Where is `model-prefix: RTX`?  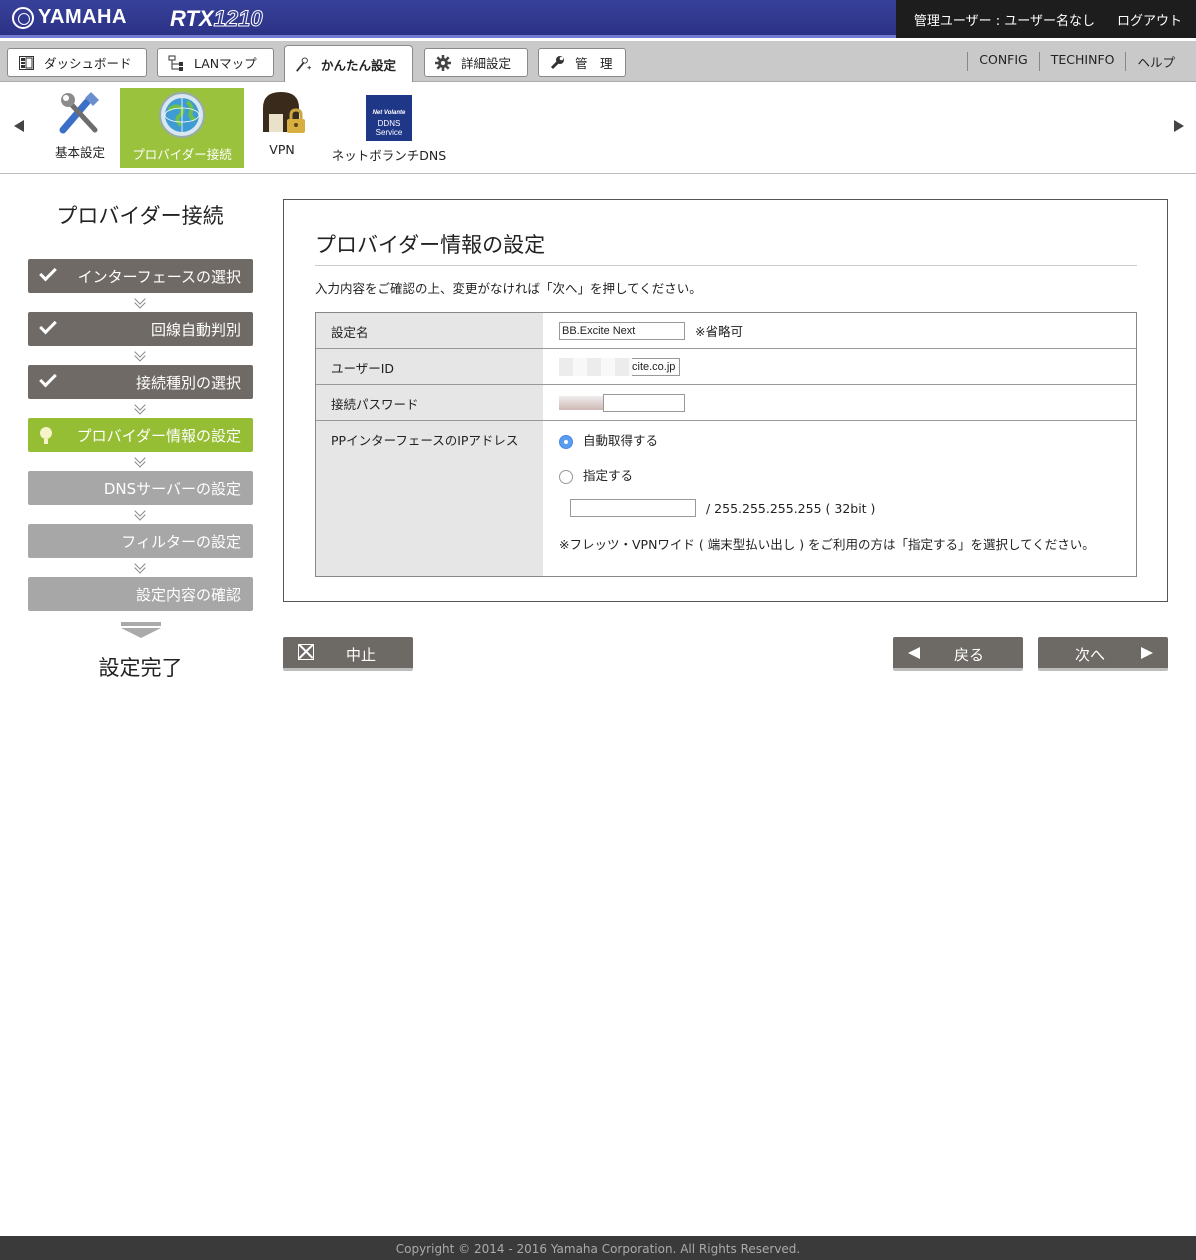 model-prefix: RTX is located at coordinates (192, 18).